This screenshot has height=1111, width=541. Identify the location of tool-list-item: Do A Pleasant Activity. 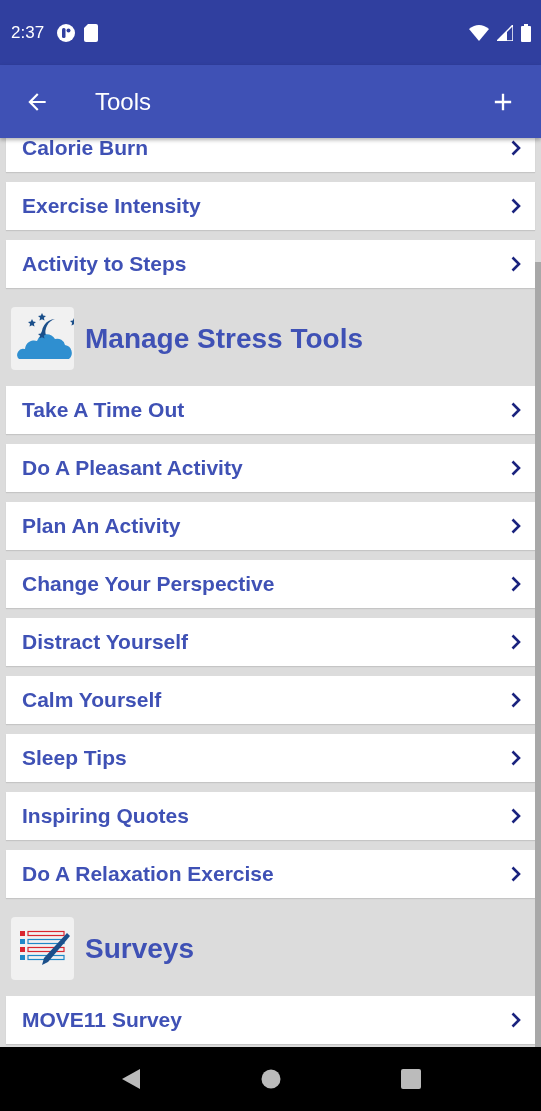
(270, 468).